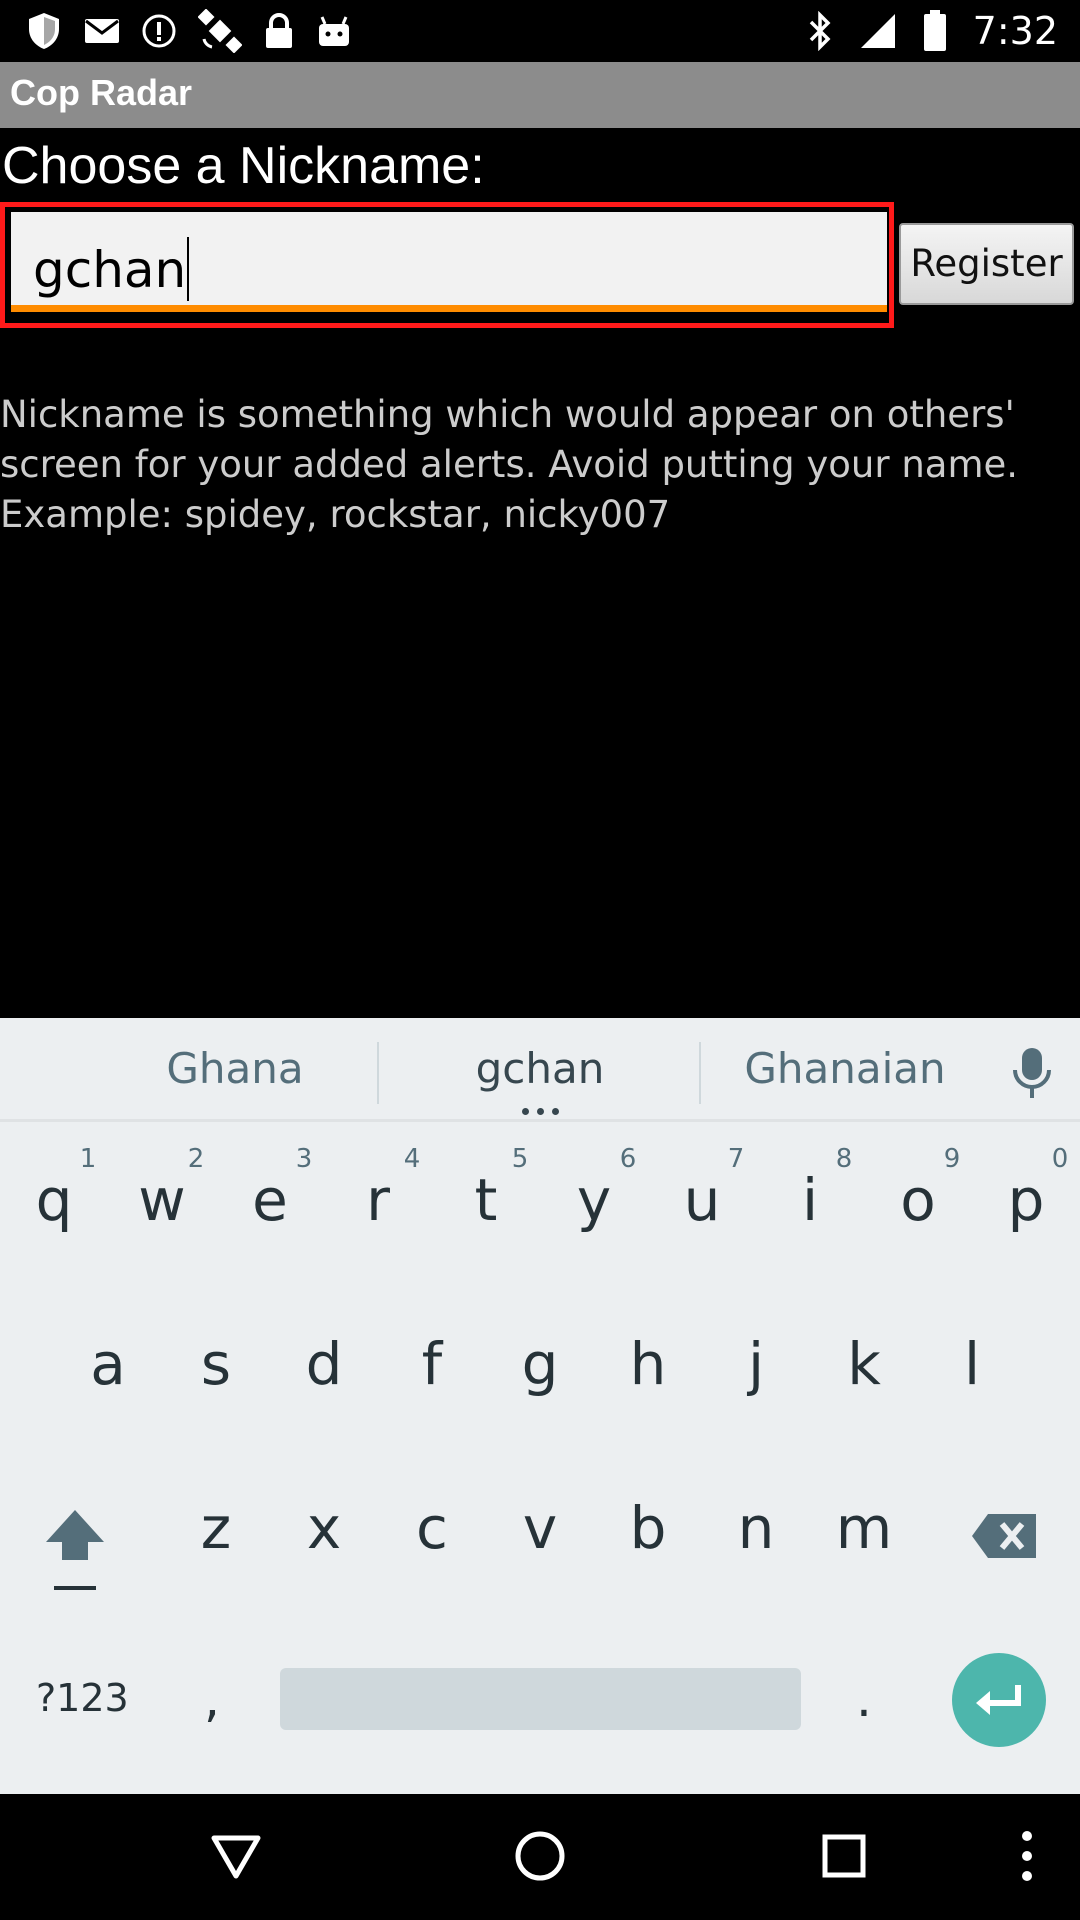  I want to click on android-icon, so click(334, 31).